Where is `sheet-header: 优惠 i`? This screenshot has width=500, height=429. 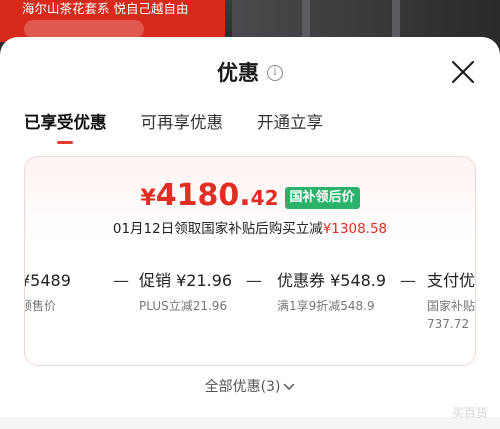
sheet-header: 优惠 i is located at coordinates (250, 73).